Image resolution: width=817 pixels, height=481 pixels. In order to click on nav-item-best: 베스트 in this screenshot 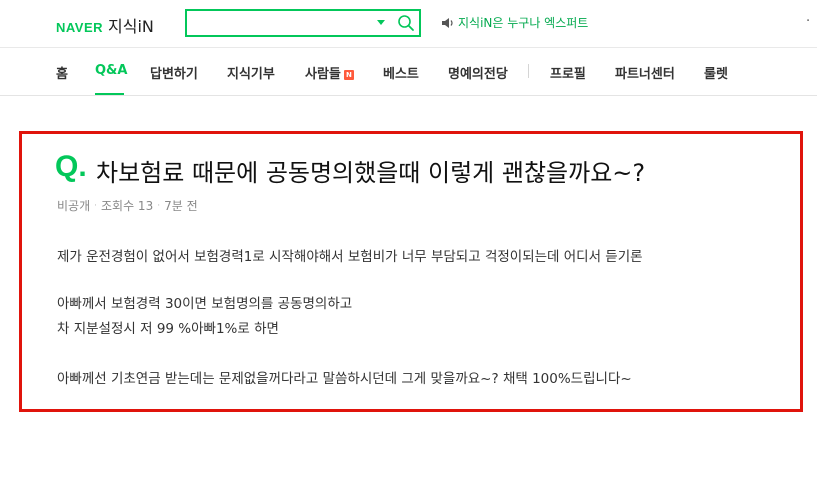, I will do `click(401, 72)`.